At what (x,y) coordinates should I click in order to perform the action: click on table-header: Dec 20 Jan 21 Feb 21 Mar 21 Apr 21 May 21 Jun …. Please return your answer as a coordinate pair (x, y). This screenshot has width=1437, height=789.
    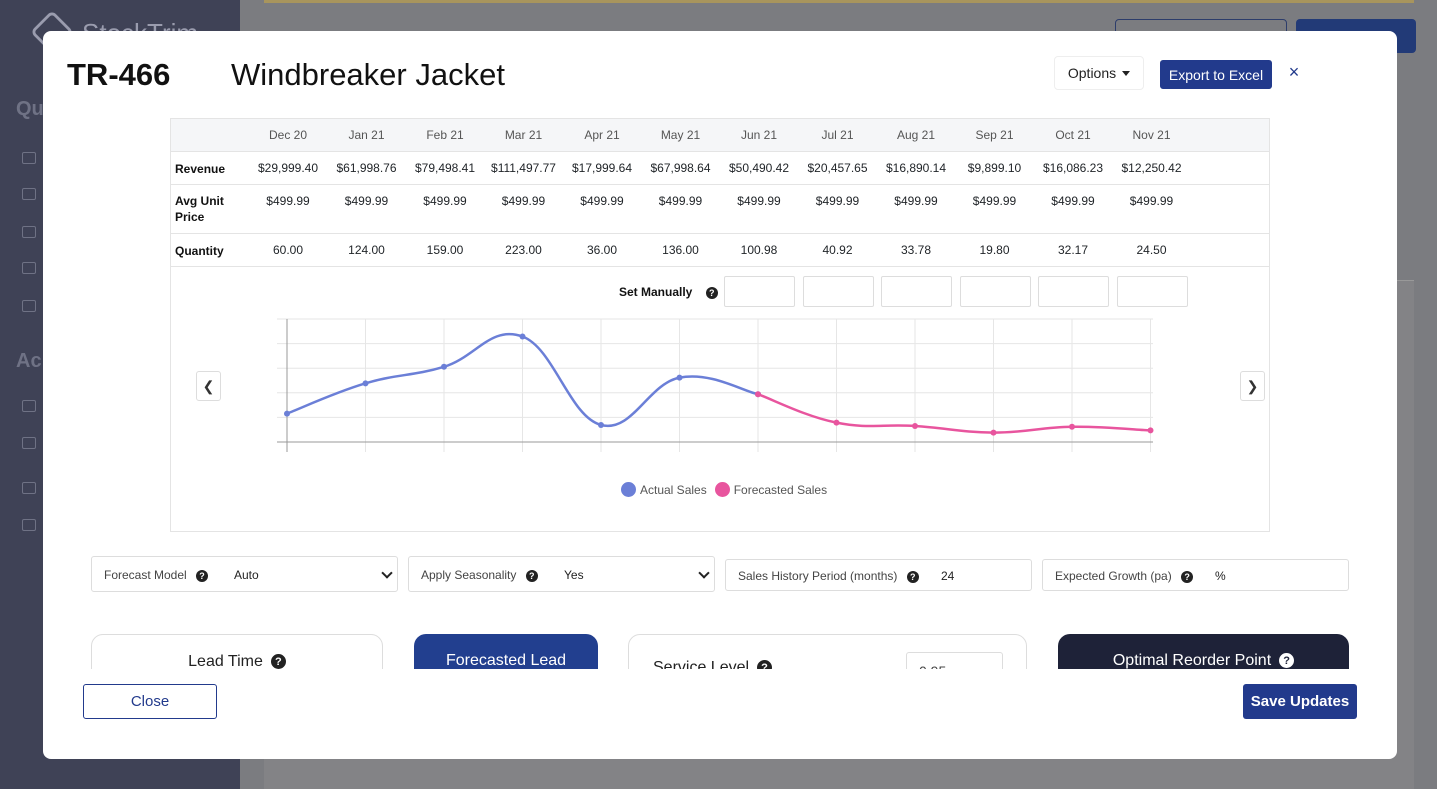
    Looking at the image, I should click on (720, 135).